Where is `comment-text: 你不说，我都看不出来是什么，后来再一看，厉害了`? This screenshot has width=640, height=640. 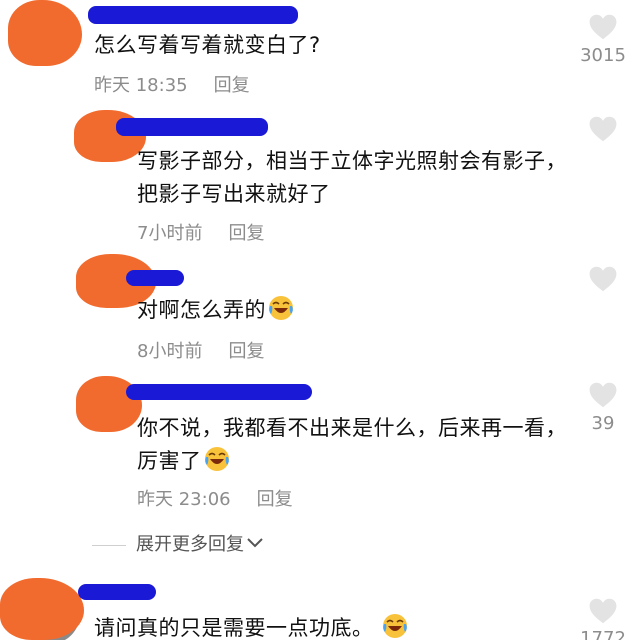
comment-text: 你不说，我都看不出来是什么，后来再一看，厉害了 is located at coordinates (352, 445).